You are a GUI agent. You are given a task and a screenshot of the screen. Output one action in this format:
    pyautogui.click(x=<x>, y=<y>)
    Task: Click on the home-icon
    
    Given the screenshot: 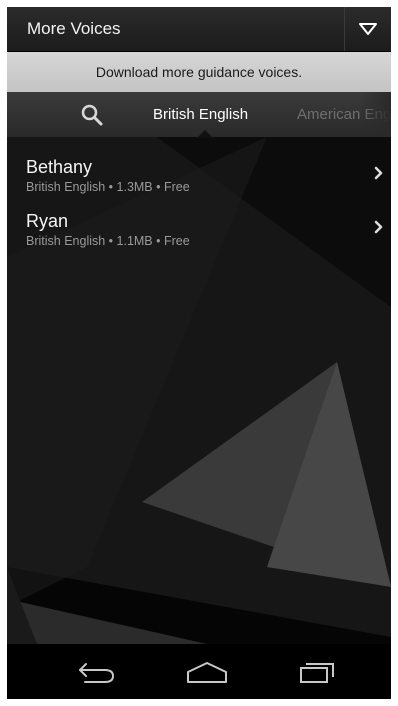 What is the action you would take?
    pyautogui.click(x=207, y=672)
    